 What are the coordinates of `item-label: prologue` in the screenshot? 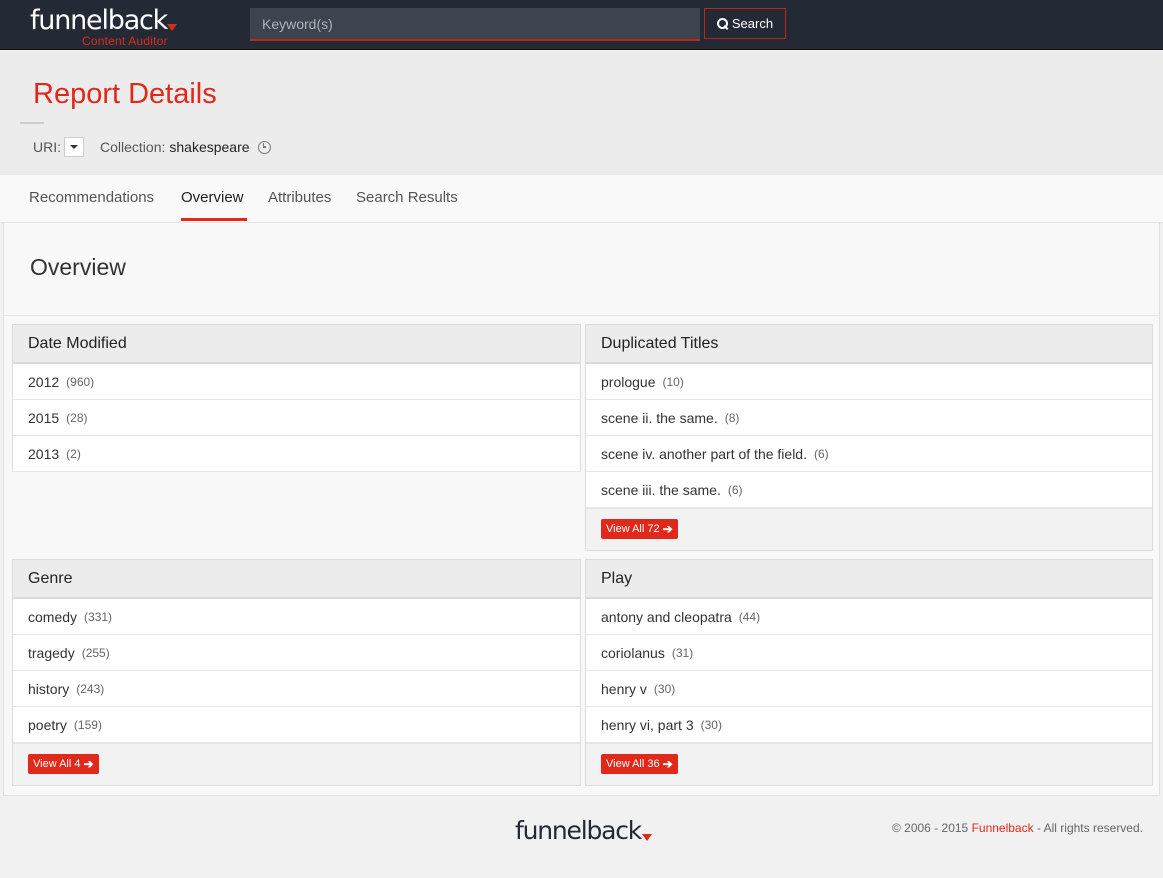 It's located at (628, 381).